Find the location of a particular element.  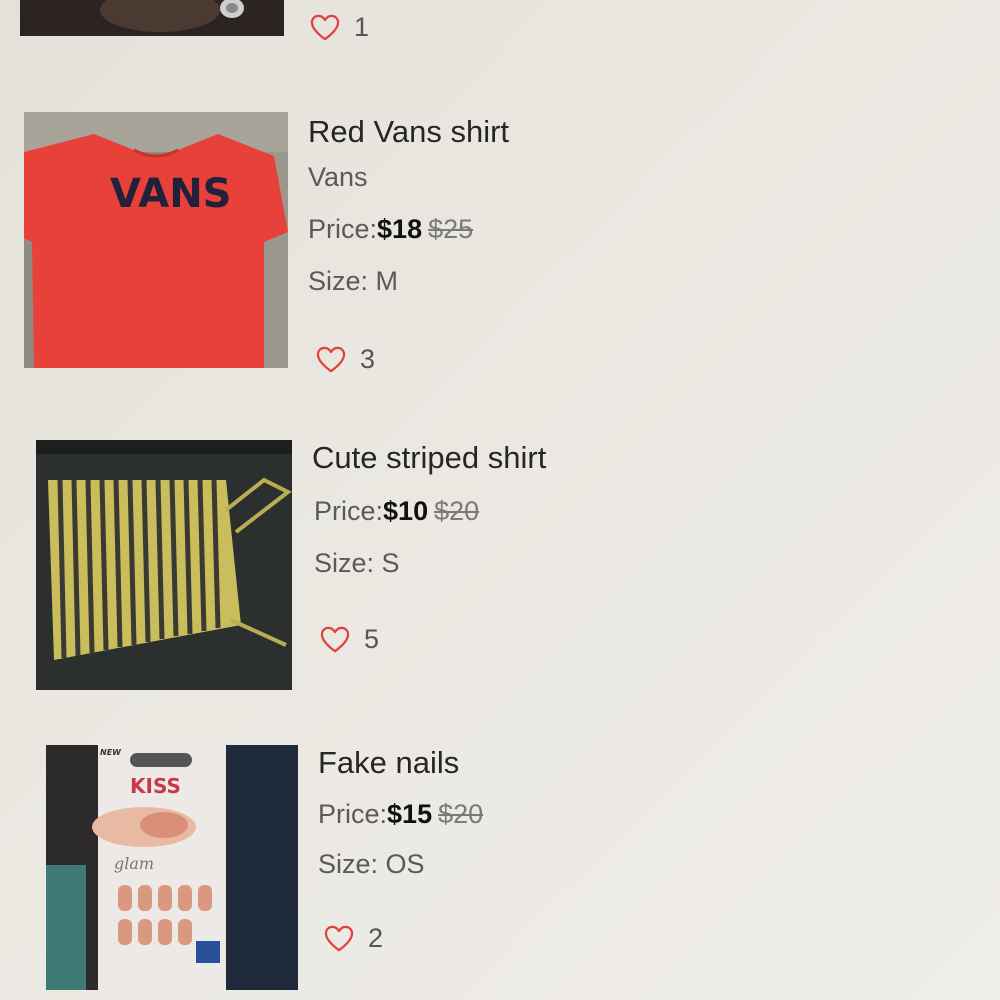

like-count: 1 is located at coordinates (362, 27).